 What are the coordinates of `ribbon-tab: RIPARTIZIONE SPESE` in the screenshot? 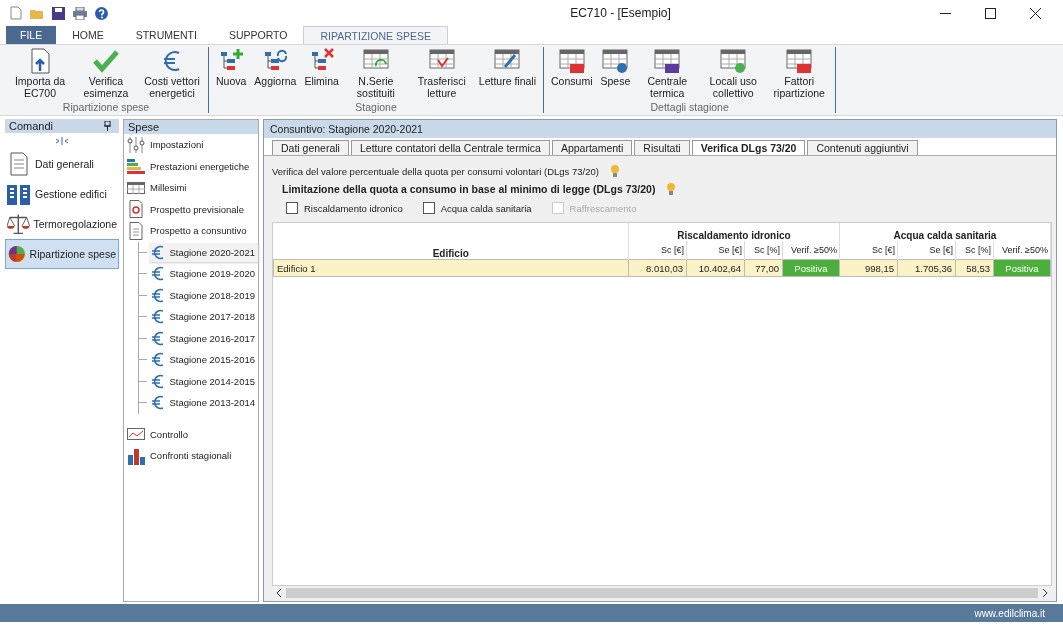 It's located at (375, 35).